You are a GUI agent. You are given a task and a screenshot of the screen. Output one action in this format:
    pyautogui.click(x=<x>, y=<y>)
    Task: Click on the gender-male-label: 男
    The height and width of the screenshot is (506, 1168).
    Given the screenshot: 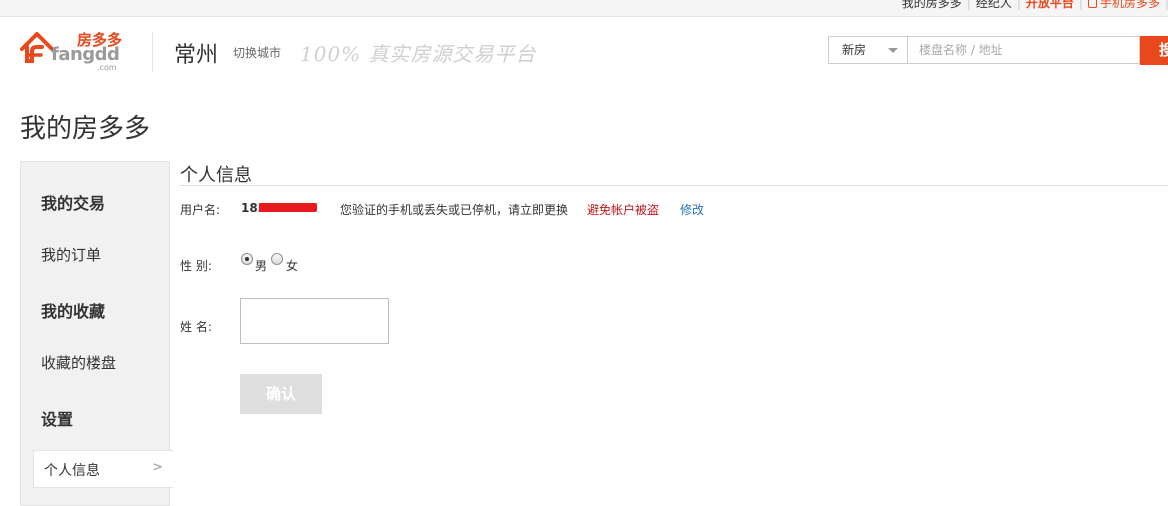 What is the action you would take?
    pyautogui.click(x=261, y=266)
    